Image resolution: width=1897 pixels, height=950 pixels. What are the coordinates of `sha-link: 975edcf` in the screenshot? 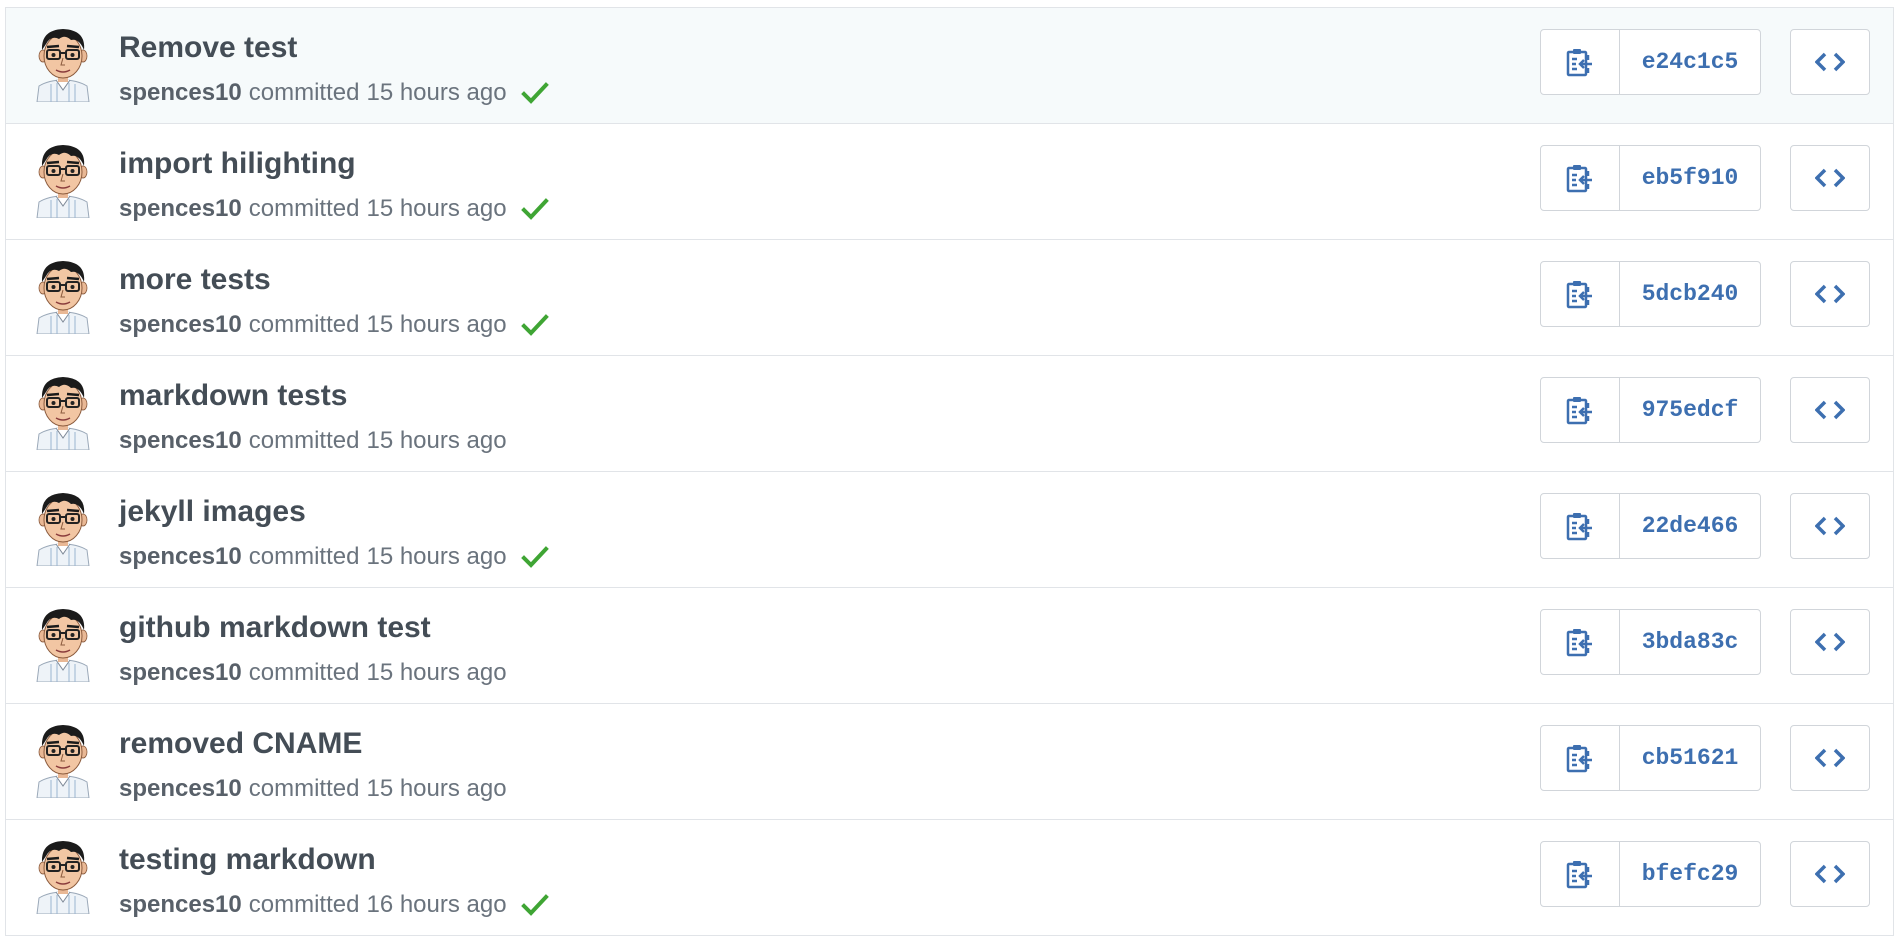 It's located at (1690, 410).